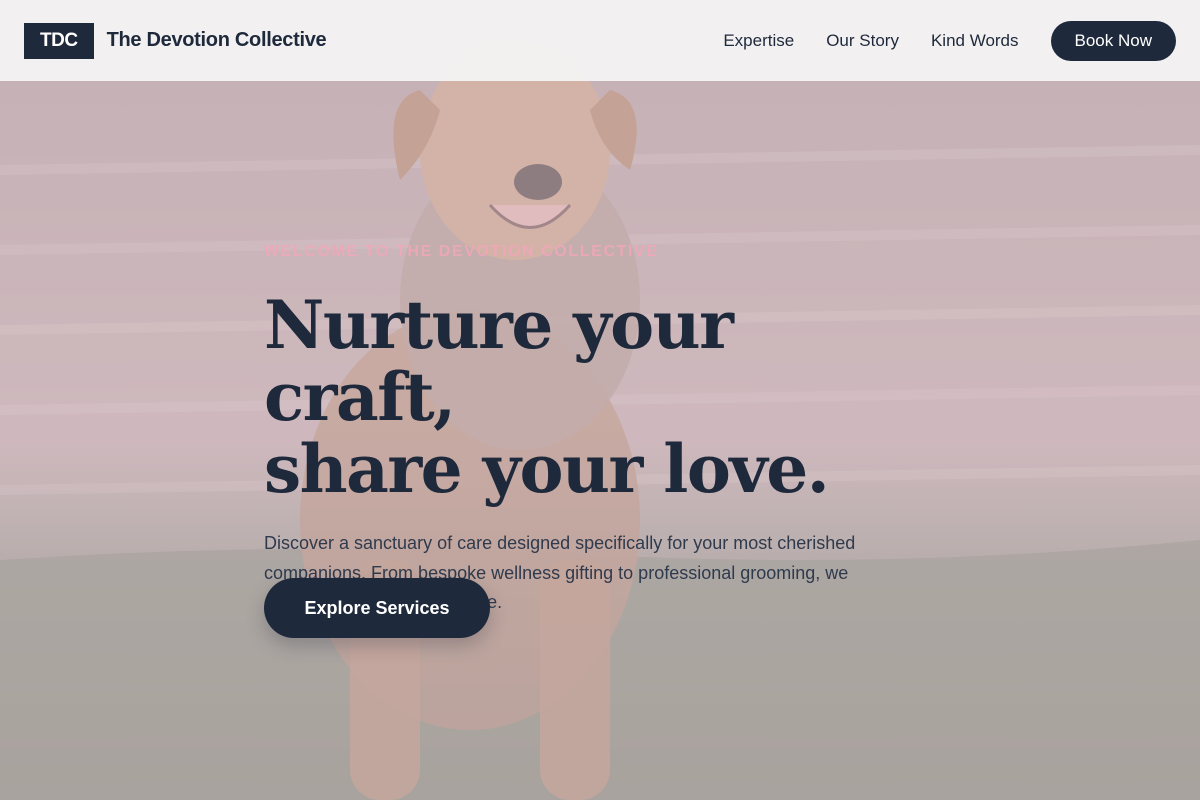 This screenshot has width=1200, height=800. I want to click on hero-eyebrow: Welcome to The Devotion Collective, so click(461, 251).